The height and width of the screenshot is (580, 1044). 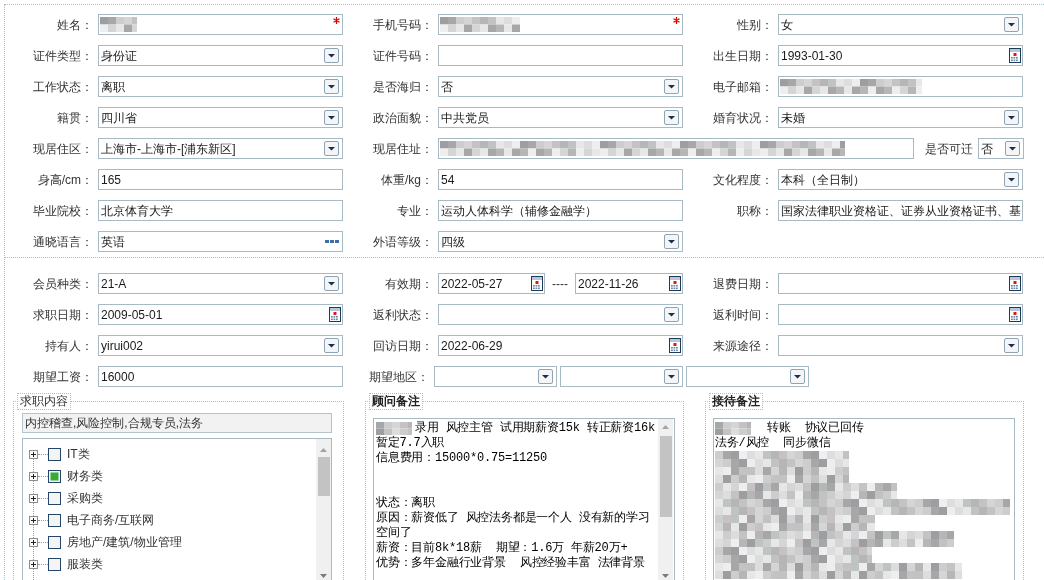 I want to click on field-label: 现居住址：, so click(x=402, y=149).